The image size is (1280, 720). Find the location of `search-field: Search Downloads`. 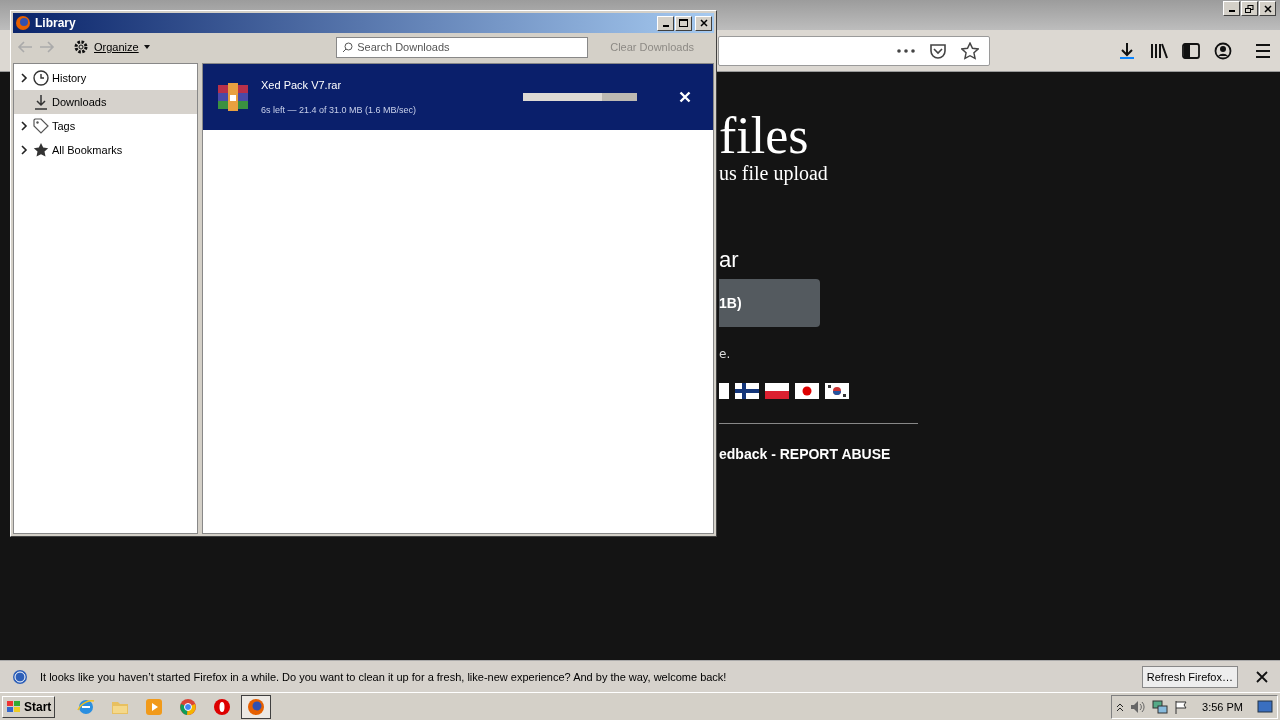

search-field: Search Downloads is located at coordinates (462, 47).